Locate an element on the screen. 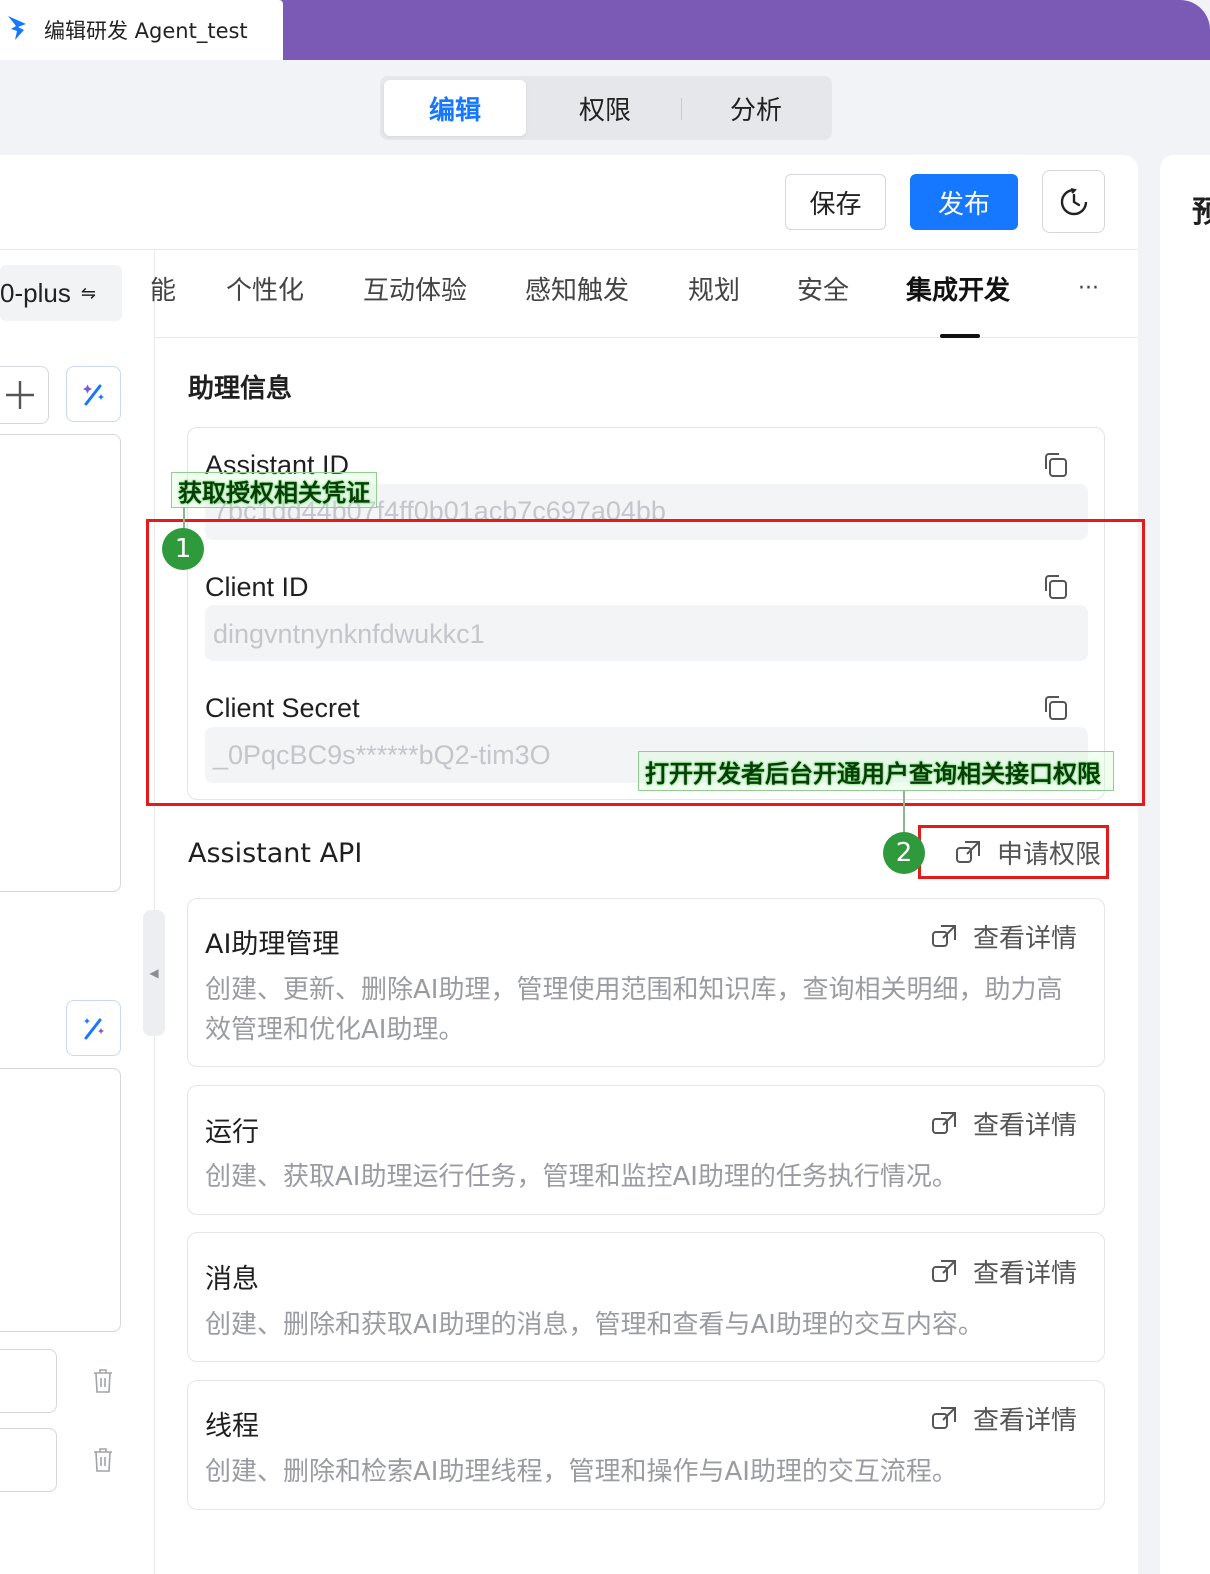  prompt-editor-box is located at coordinates (60, 663).